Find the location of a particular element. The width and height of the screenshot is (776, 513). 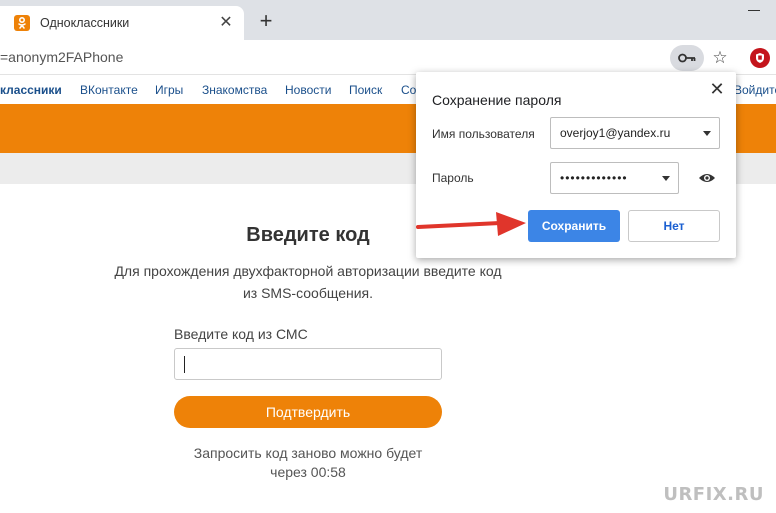

bookmark-login: Войдите is located at coordinates (755, 90).